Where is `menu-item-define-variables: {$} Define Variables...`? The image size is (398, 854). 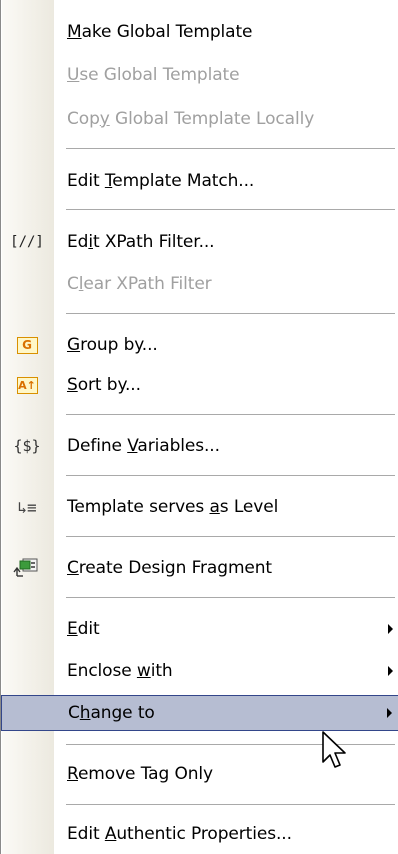
menu-item-define-variables: {$} Define Variables... is located at coordinates (200, 446).